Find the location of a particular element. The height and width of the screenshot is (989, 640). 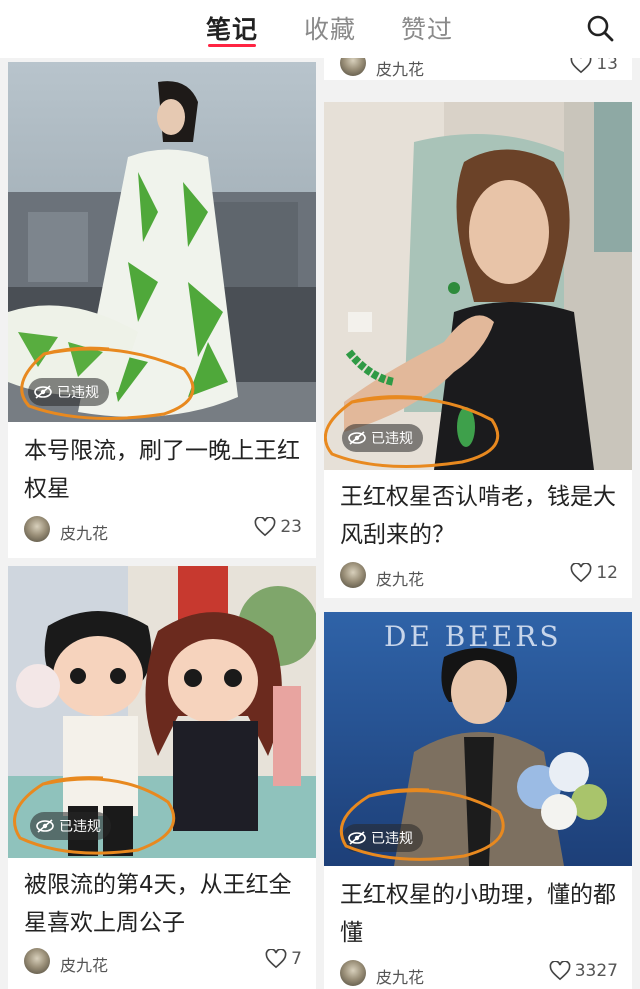

note-title: 王红权星否认啃老，钱是大风刮来的？ is located at coordinates (479, 516).